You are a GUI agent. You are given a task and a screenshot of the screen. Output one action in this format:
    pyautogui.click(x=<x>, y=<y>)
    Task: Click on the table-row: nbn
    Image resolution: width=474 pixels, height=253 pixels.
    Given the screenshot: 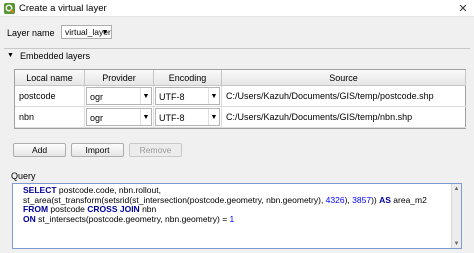 What is the action you would take?
    pyautogui.click(x=50, y=117)
    